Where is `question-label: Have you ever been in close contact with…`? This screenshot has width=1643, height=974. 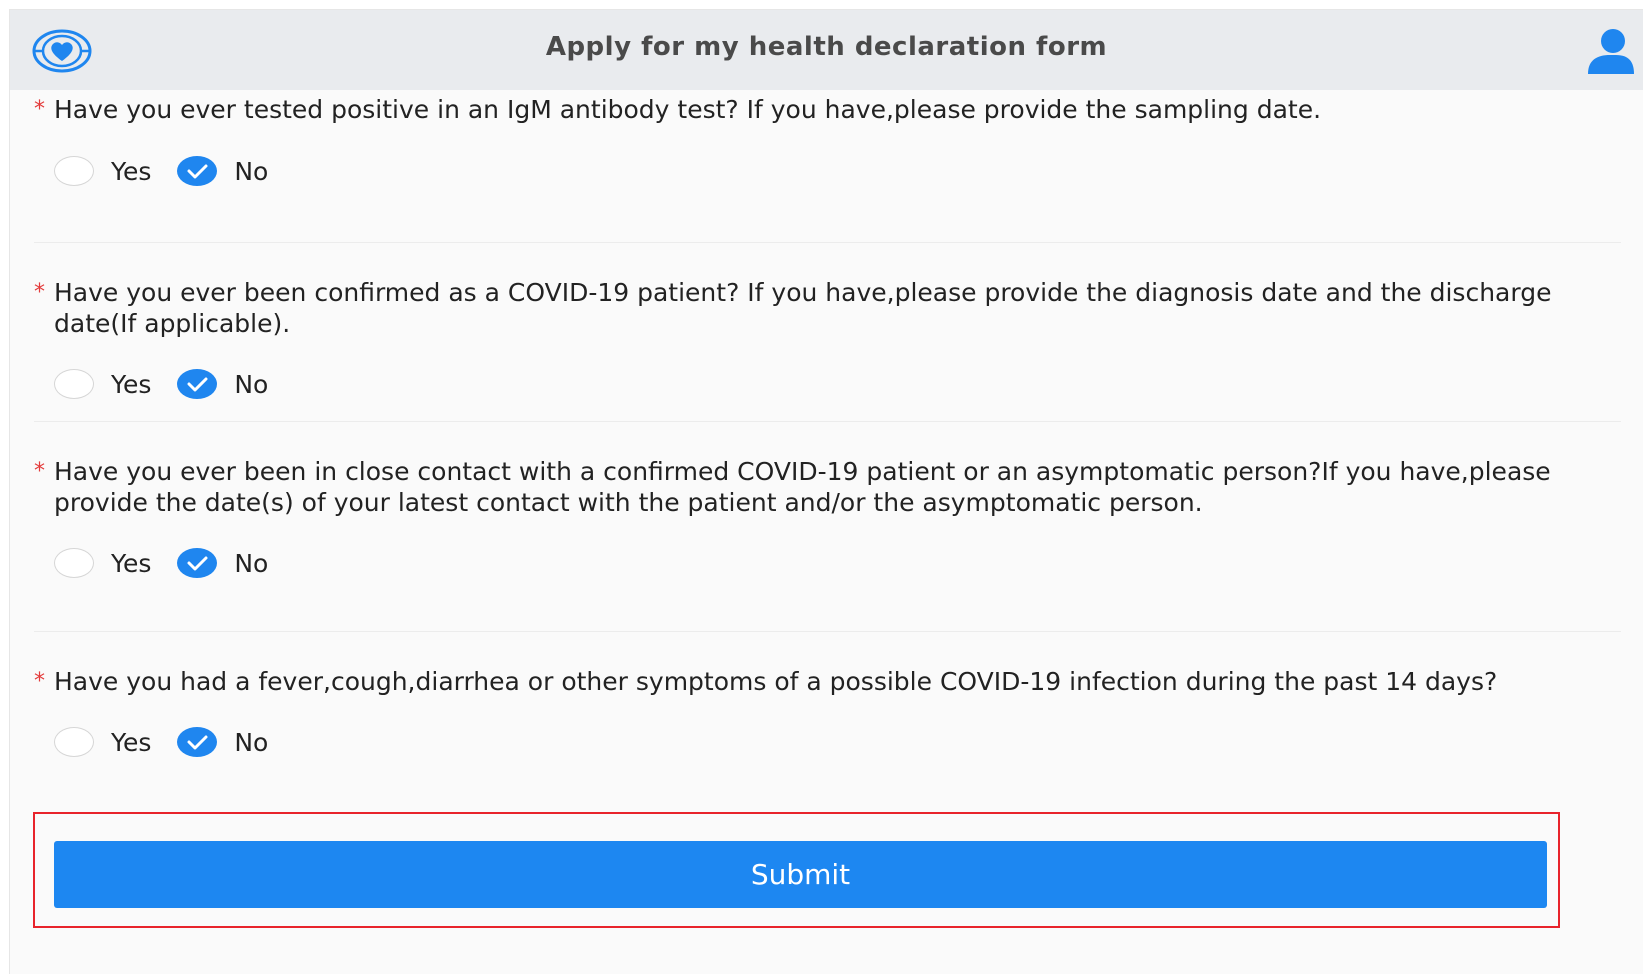 question-label: Have you ever been in close contact with… is located at coordinates (802, 487).